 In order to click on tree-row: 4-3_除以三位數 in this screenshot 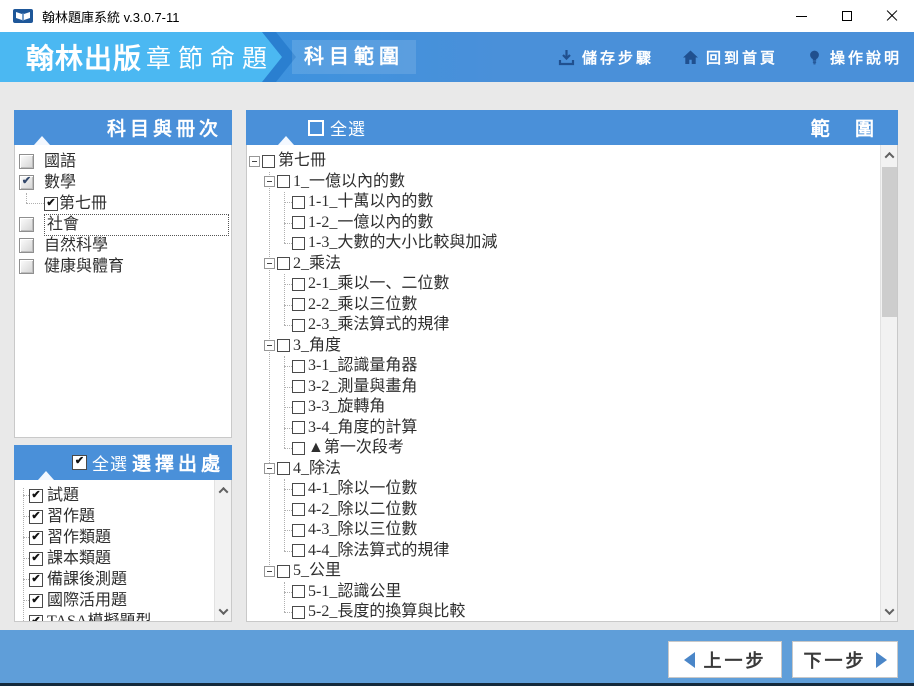, I will do `click(348, 530)`.